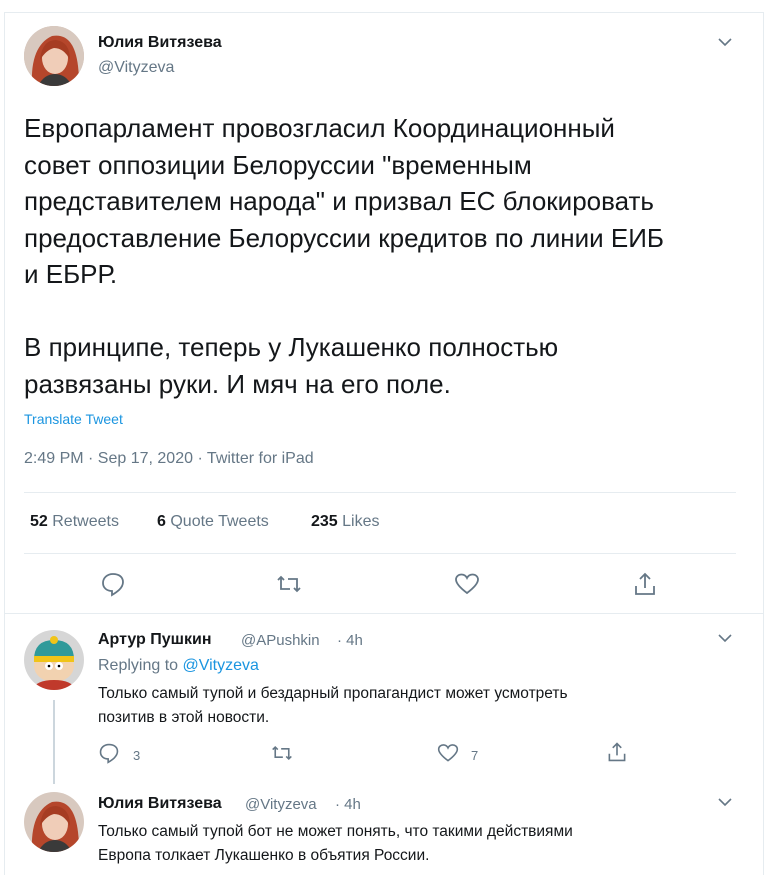 This screenshot has height=875, width=771. What do you see at coordinates (137, 755) in the screenshot?
I see `reply-count: 3` at bounding box center [137, 755].